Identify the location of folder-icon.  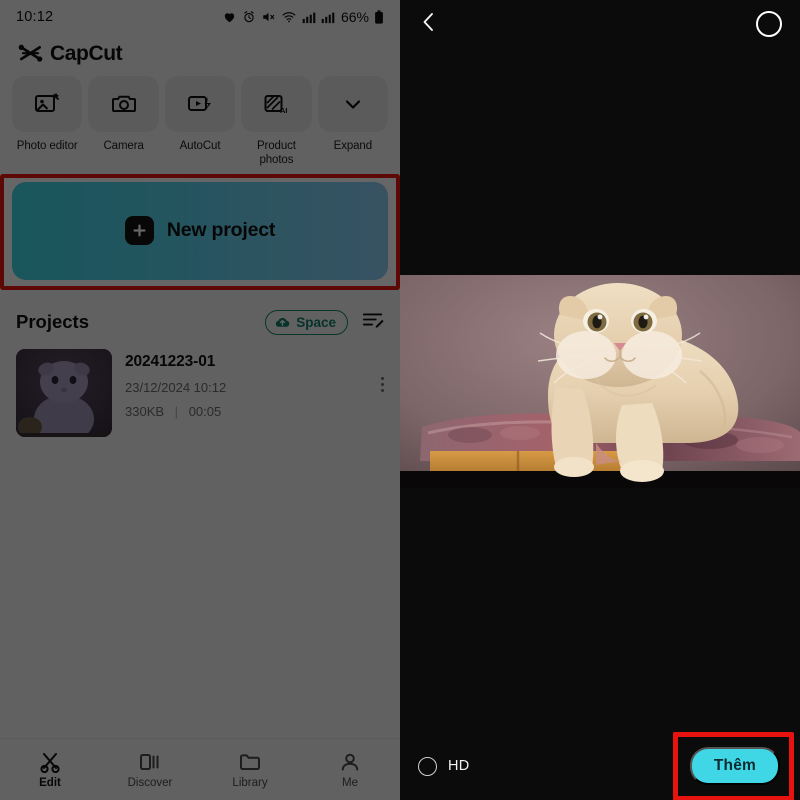
(250, 761).